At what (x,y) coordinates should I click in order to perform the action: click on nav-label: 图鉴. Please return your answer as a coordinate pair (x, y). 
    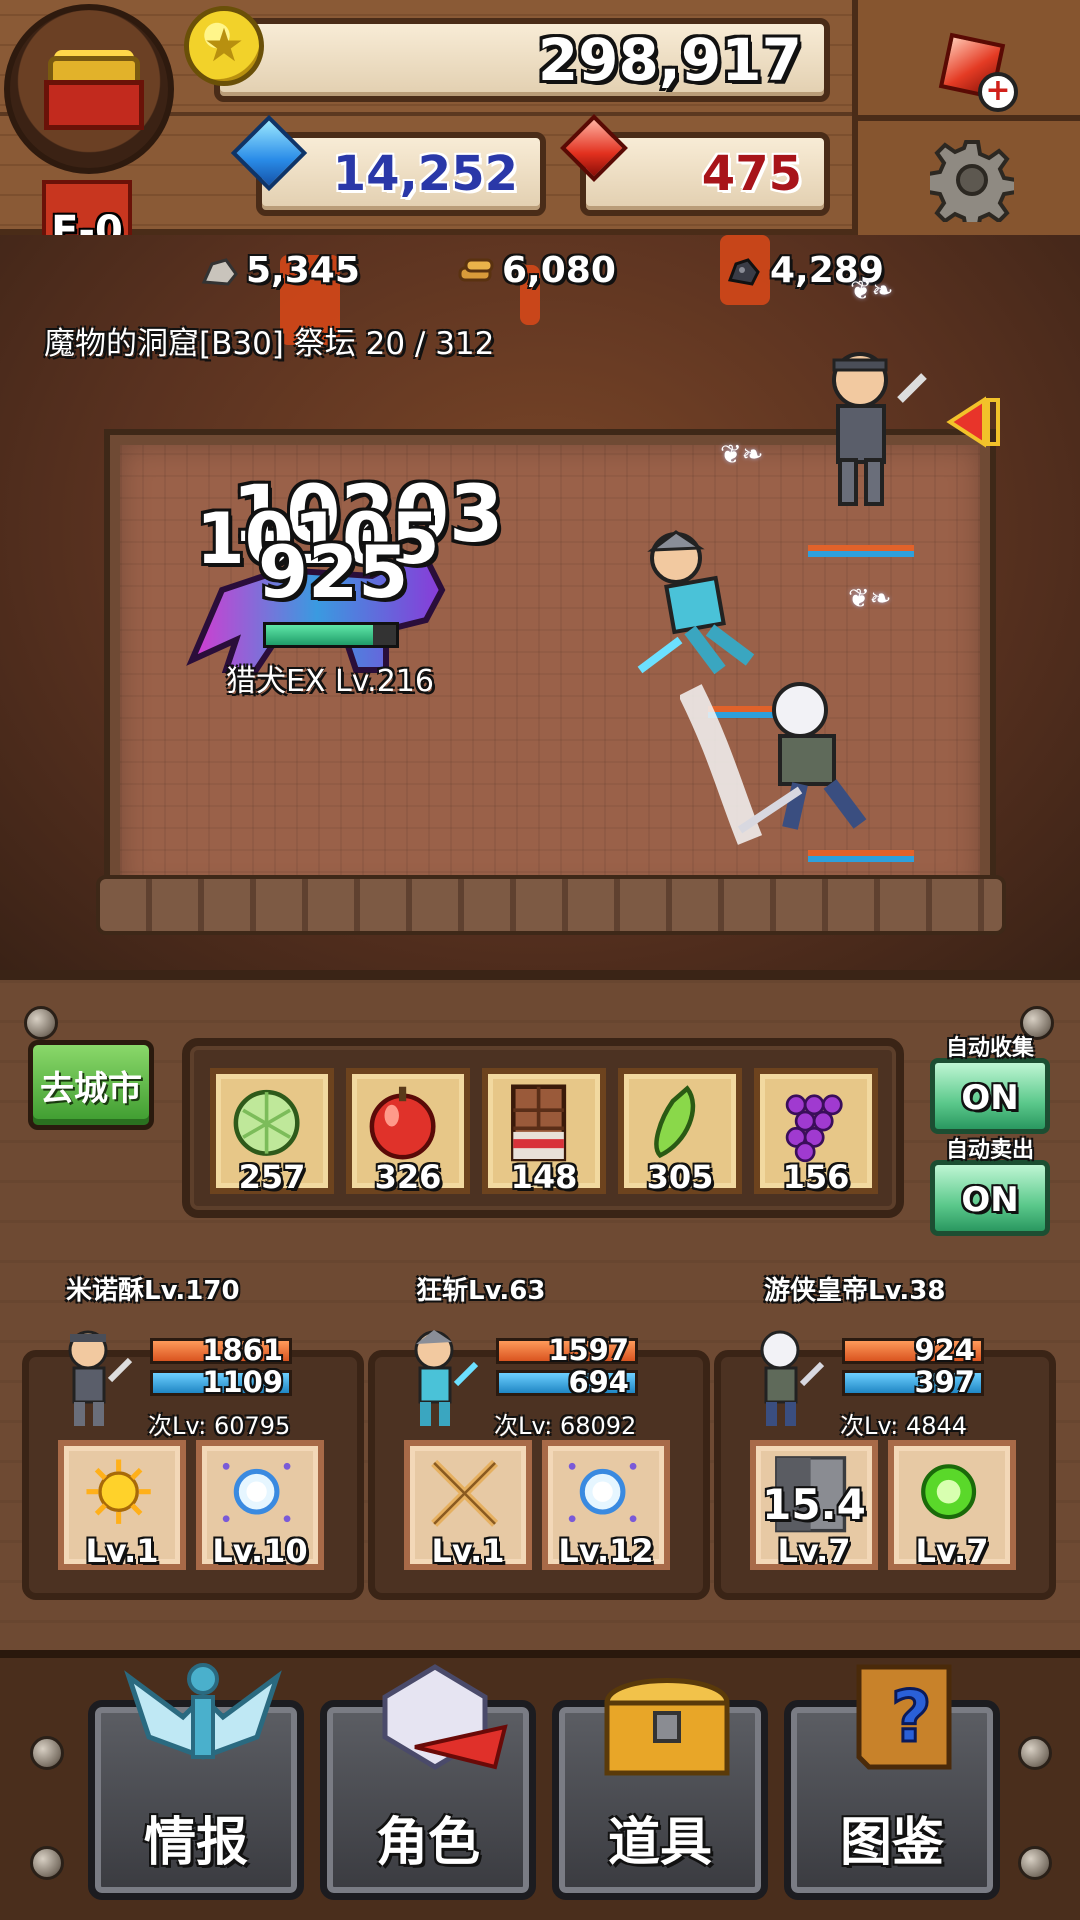
    Looking at the image, I should click on (891, 1843).